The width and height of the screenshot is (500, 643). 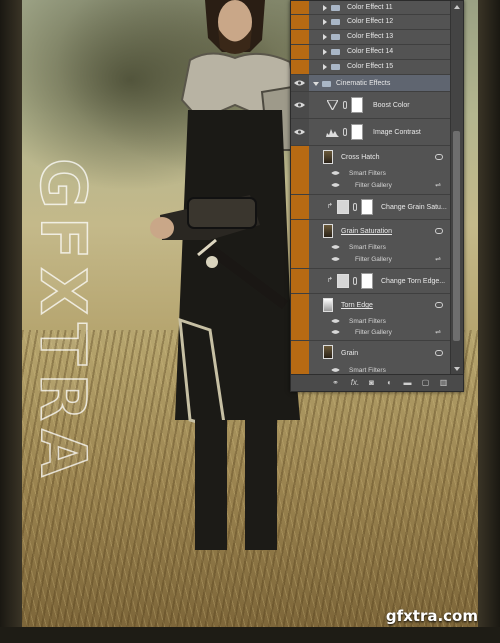 I want to click on trash-icon: ▥, so click(x=443, y=383).